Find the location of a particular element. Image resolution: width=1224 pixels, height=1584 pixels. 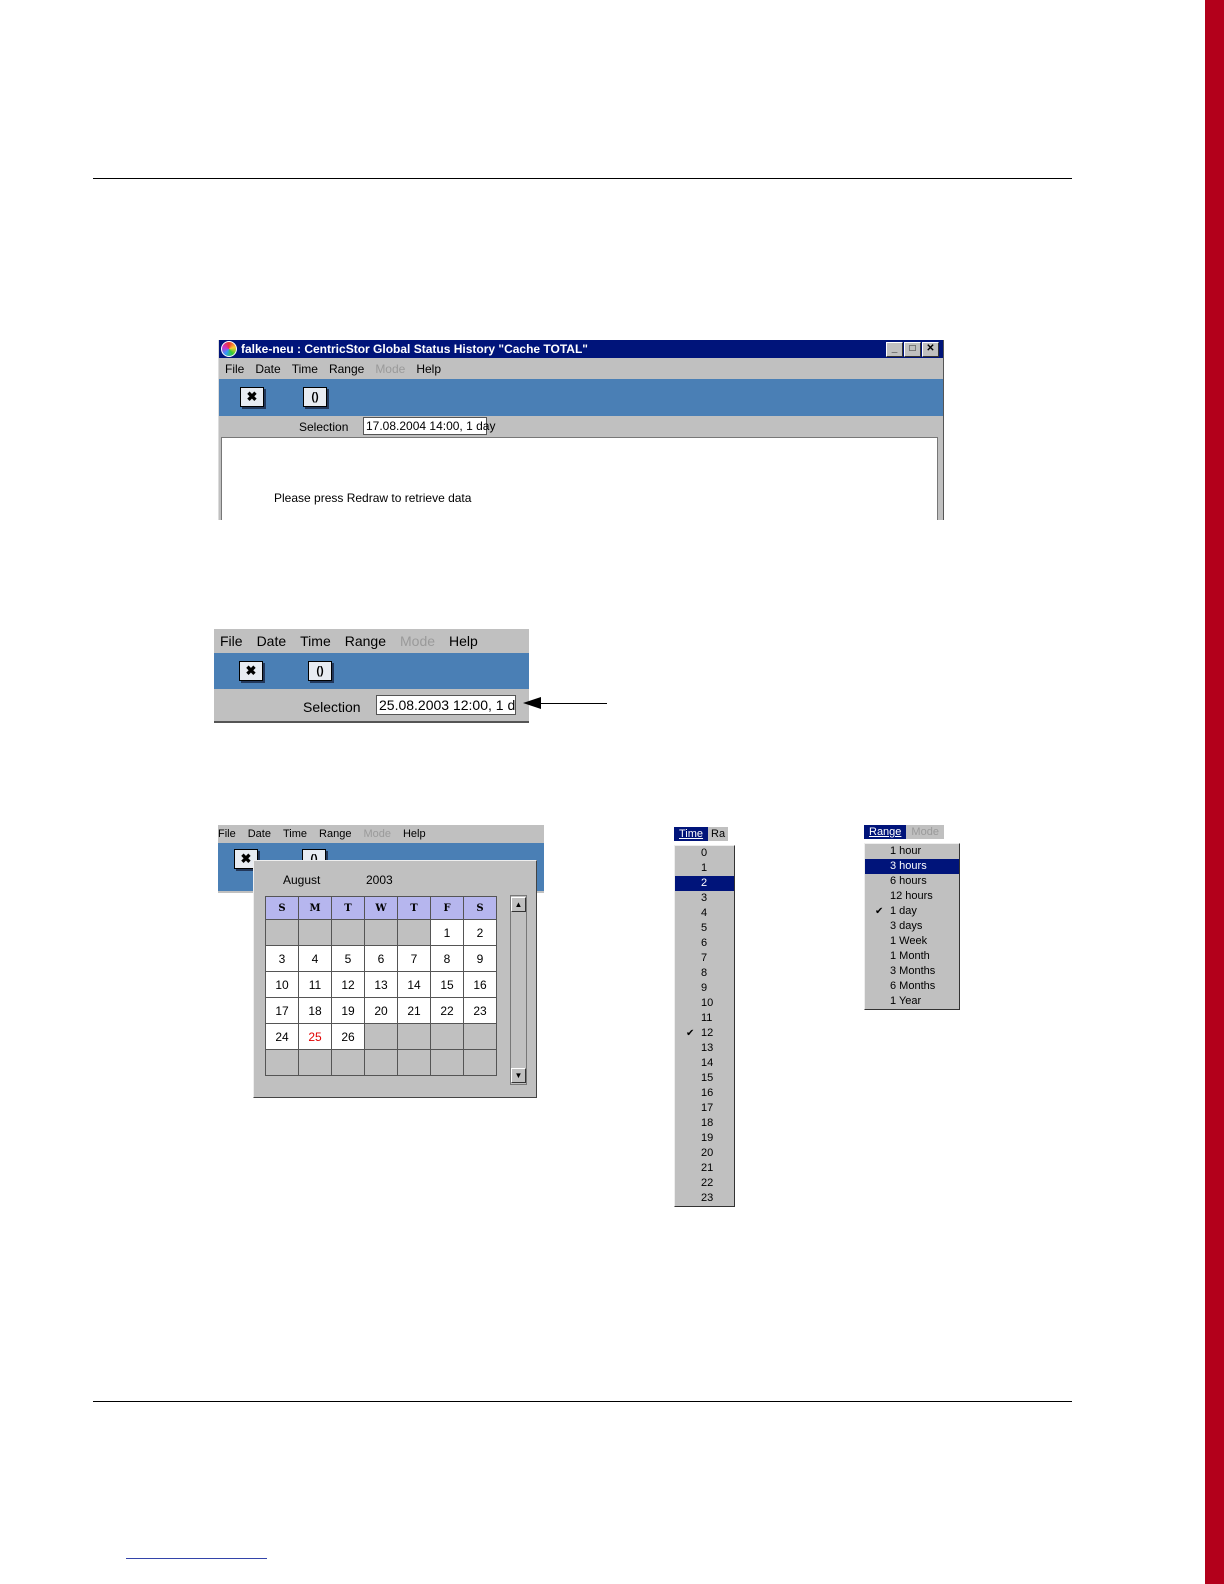

time-menu-item: 11 is located at coordinates (704, 1018).